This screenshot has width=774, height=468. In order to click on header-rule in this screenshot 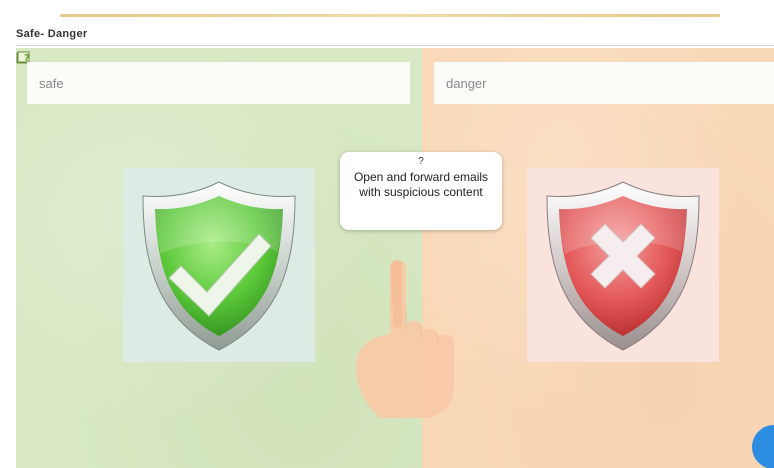, I will do `click(390, 15)`.